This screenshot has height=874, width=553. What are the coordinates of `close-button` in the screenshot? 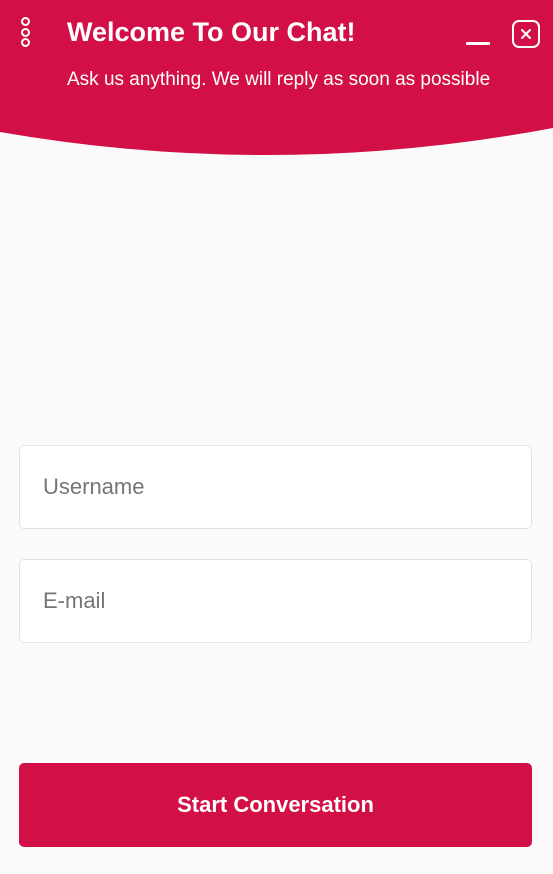 It's located at (526, 34).